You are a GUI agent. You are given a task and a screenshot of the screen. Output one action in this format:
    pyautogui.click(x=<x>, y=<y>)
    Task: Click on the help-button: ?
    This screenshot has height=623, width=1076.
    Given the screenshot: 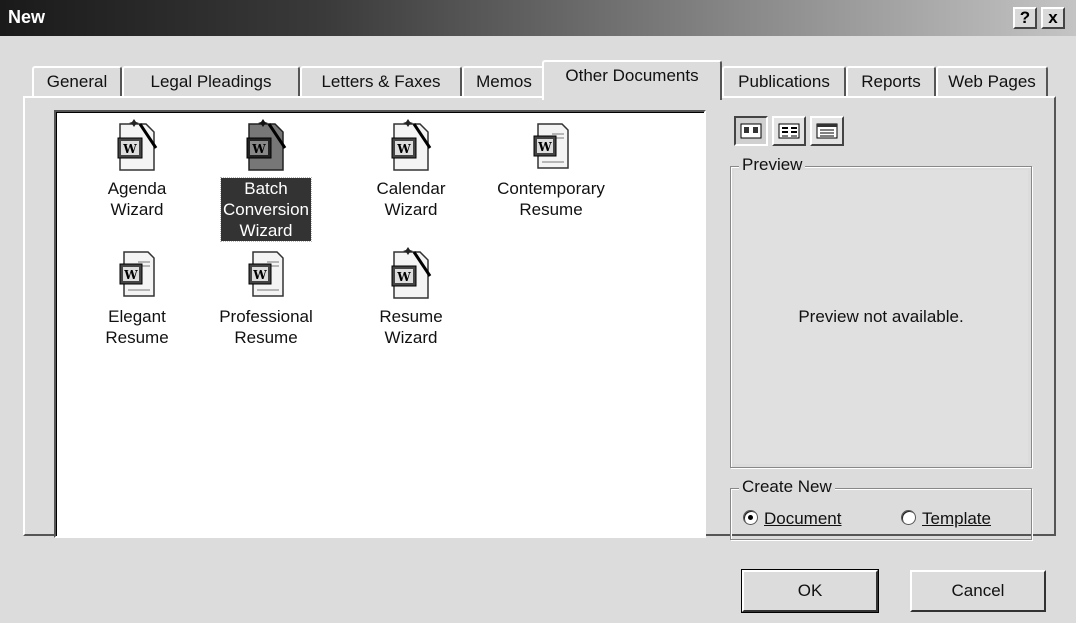 What is the action you would take?
    pyautogui.click(x=1025, y=18)
    